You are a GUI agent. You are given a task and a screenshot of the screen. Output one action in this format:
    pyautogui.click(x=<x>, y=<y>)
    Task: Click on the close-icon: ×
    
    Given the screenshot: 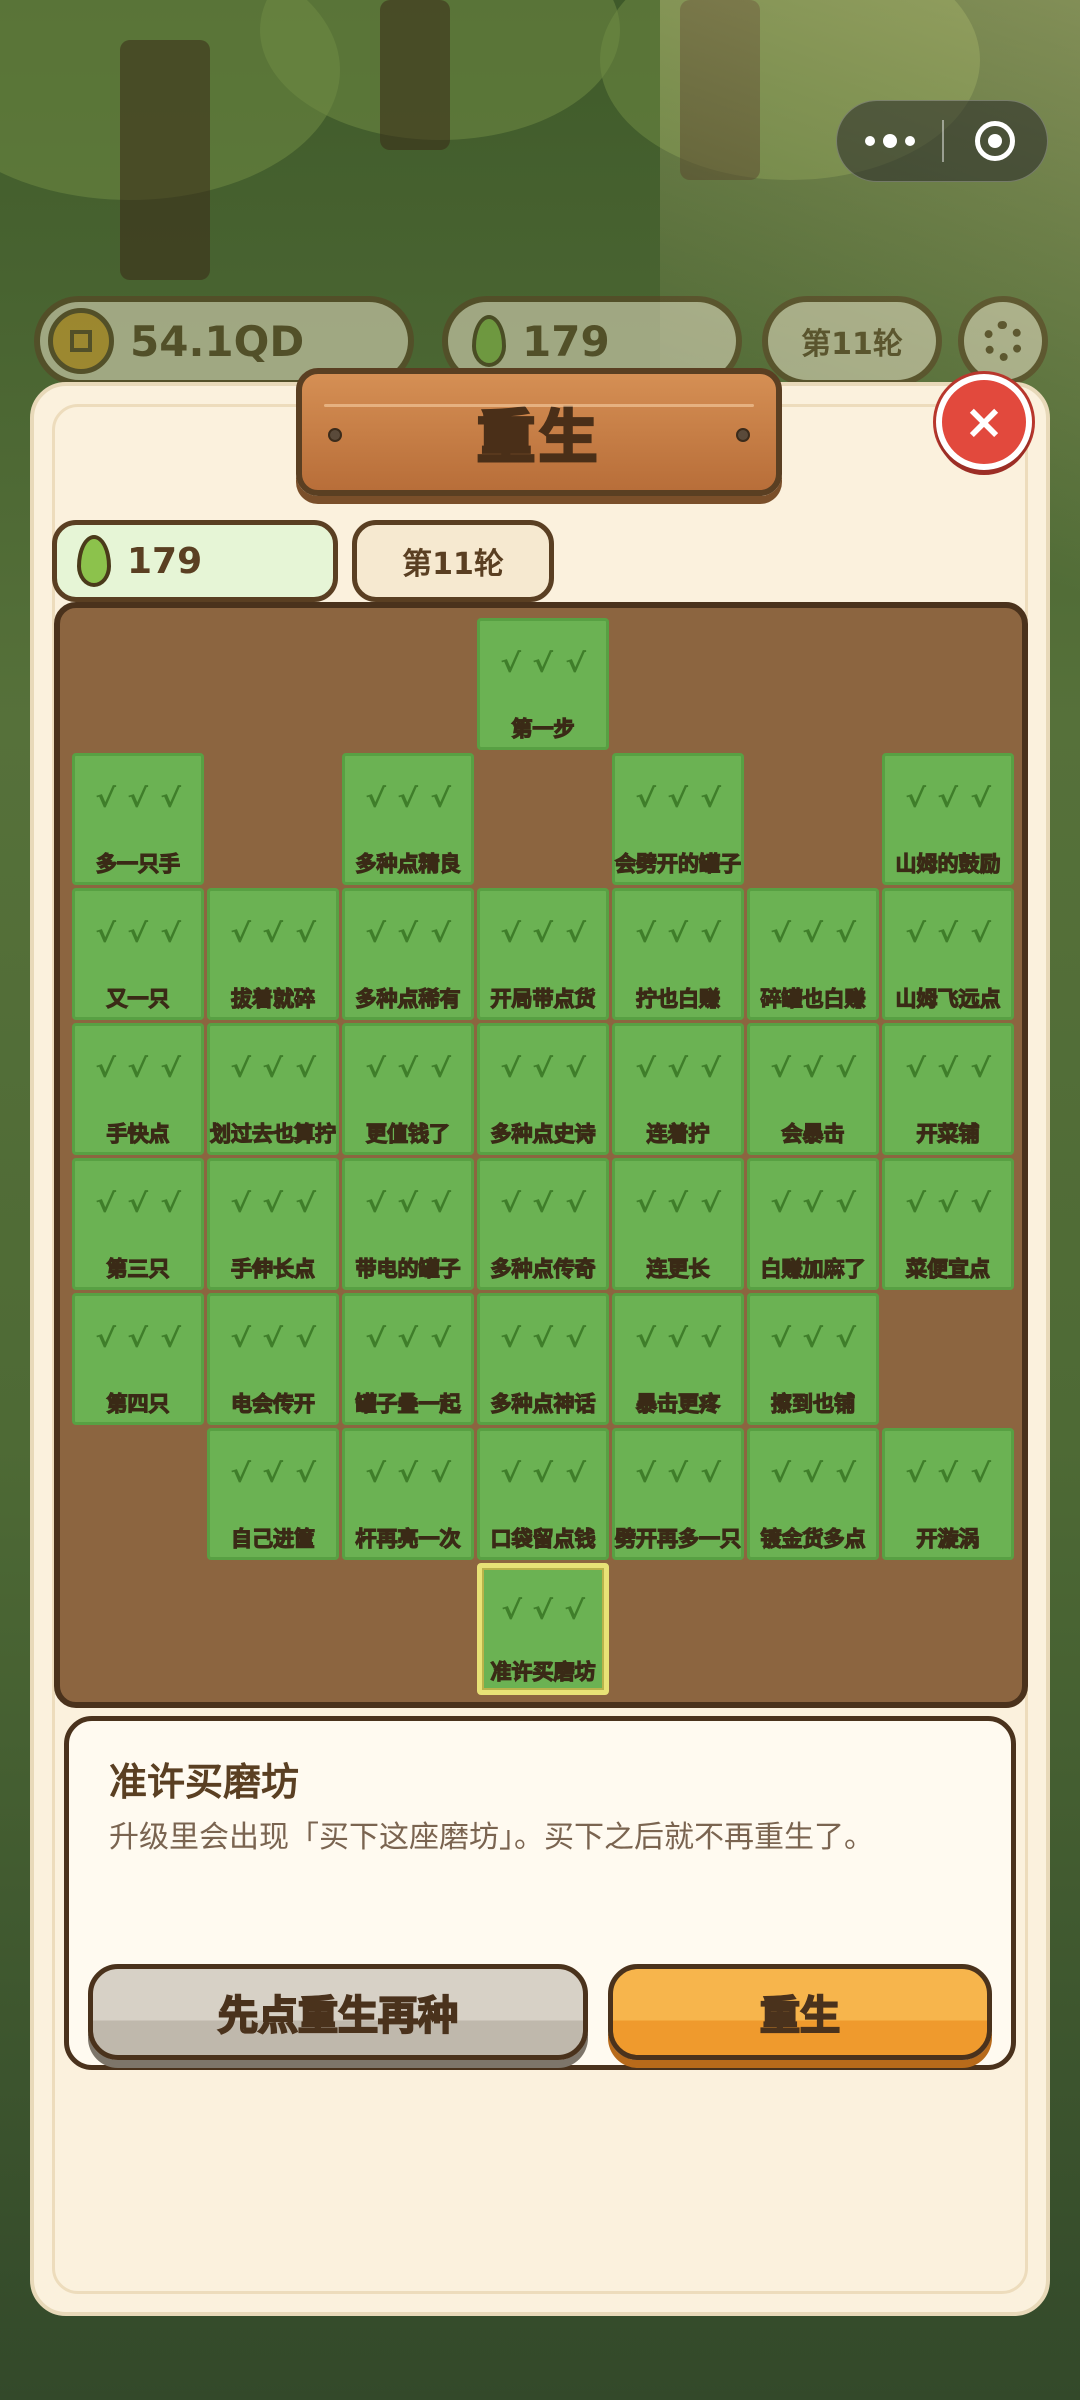 What is the action you would take?
    pyautogui.click(x=984, y=422)
    